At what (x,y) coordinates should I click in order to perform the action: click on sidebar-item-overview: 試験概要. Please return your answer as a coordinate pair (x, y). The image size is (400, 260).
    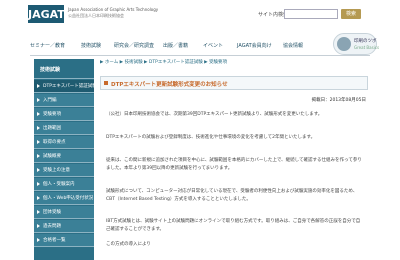
    Looking at the image, I should click on (64, 156).